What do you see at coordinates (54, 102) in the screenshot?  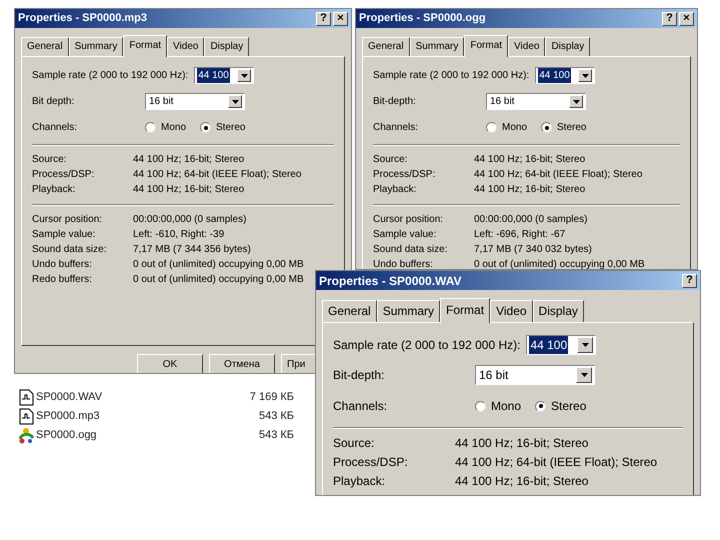 I see `field-label: Bit depth:` at bounding box center [54, 102].